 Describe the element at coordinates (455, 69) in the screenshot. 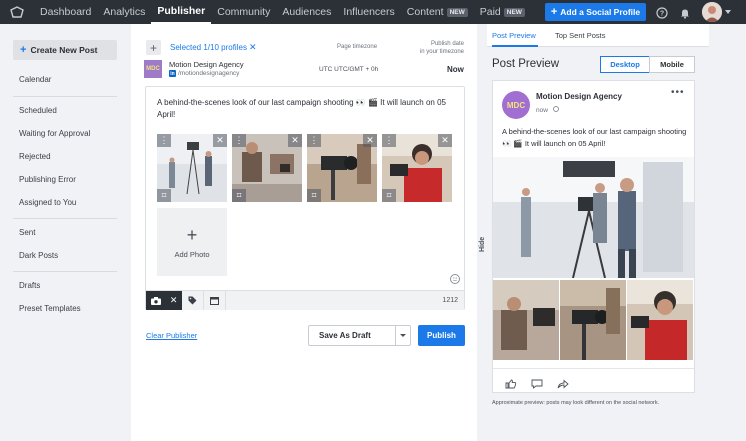

I see `publish-time-value: Now` at that location.